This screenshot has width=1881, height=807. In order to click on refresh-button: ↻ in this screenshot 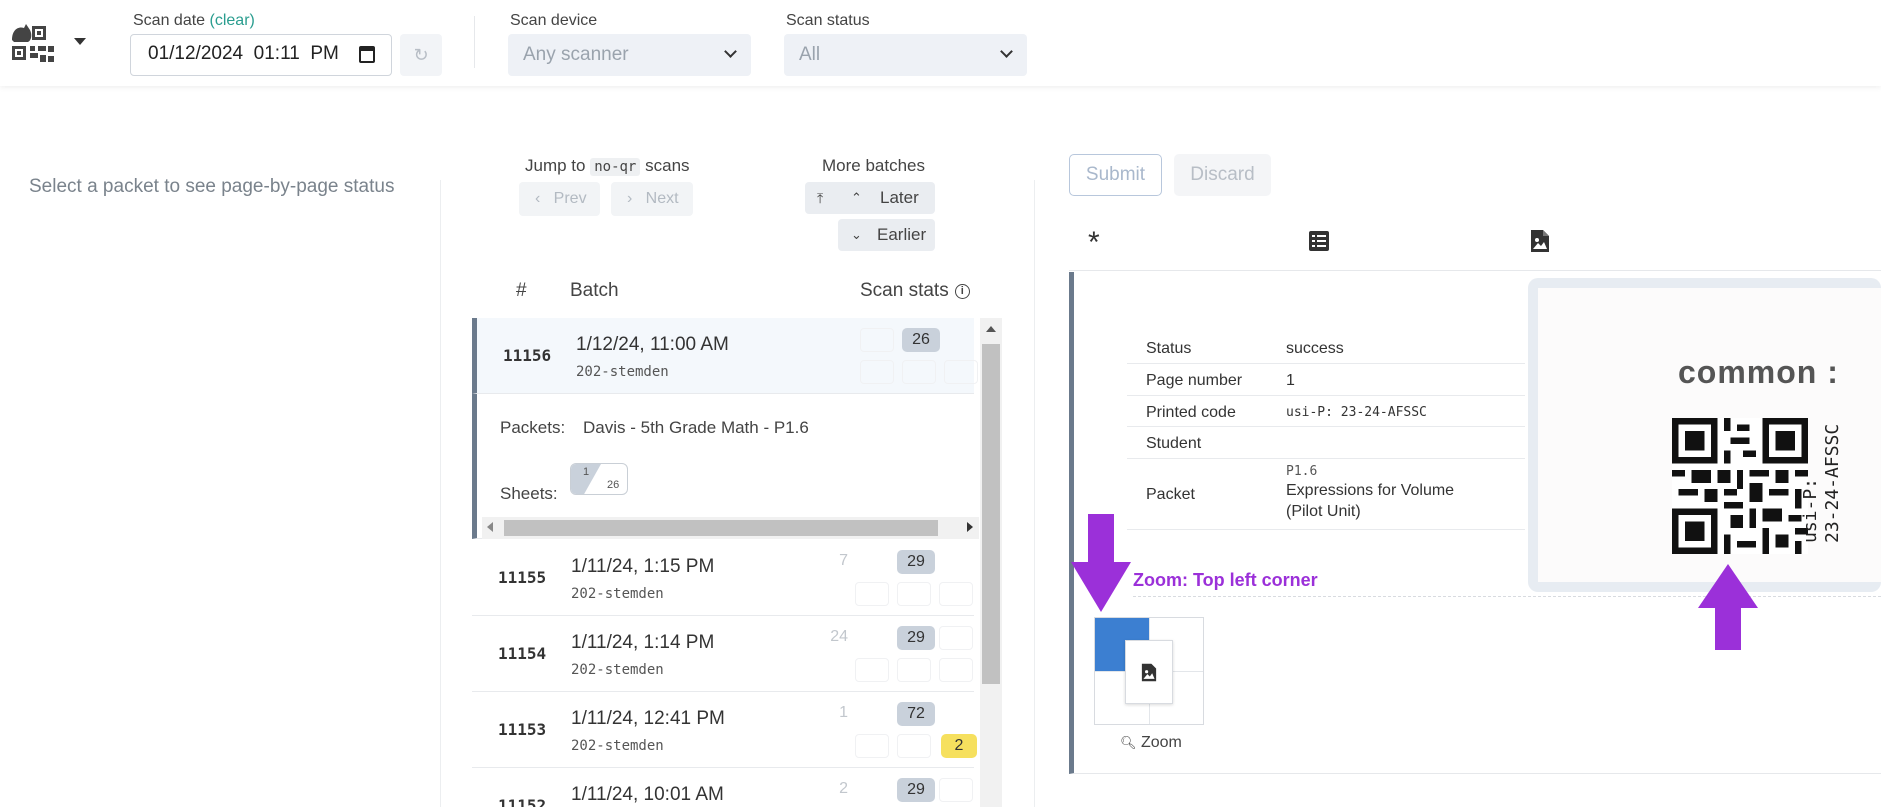, I will do `click(421, 55)`.